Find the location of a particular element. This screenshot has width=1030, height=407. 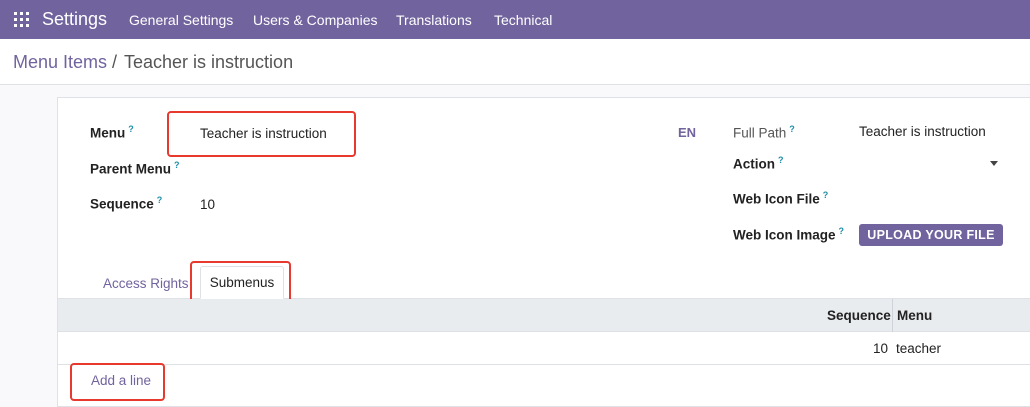

sequence-field: 10 is located at coordinates (207, 204).